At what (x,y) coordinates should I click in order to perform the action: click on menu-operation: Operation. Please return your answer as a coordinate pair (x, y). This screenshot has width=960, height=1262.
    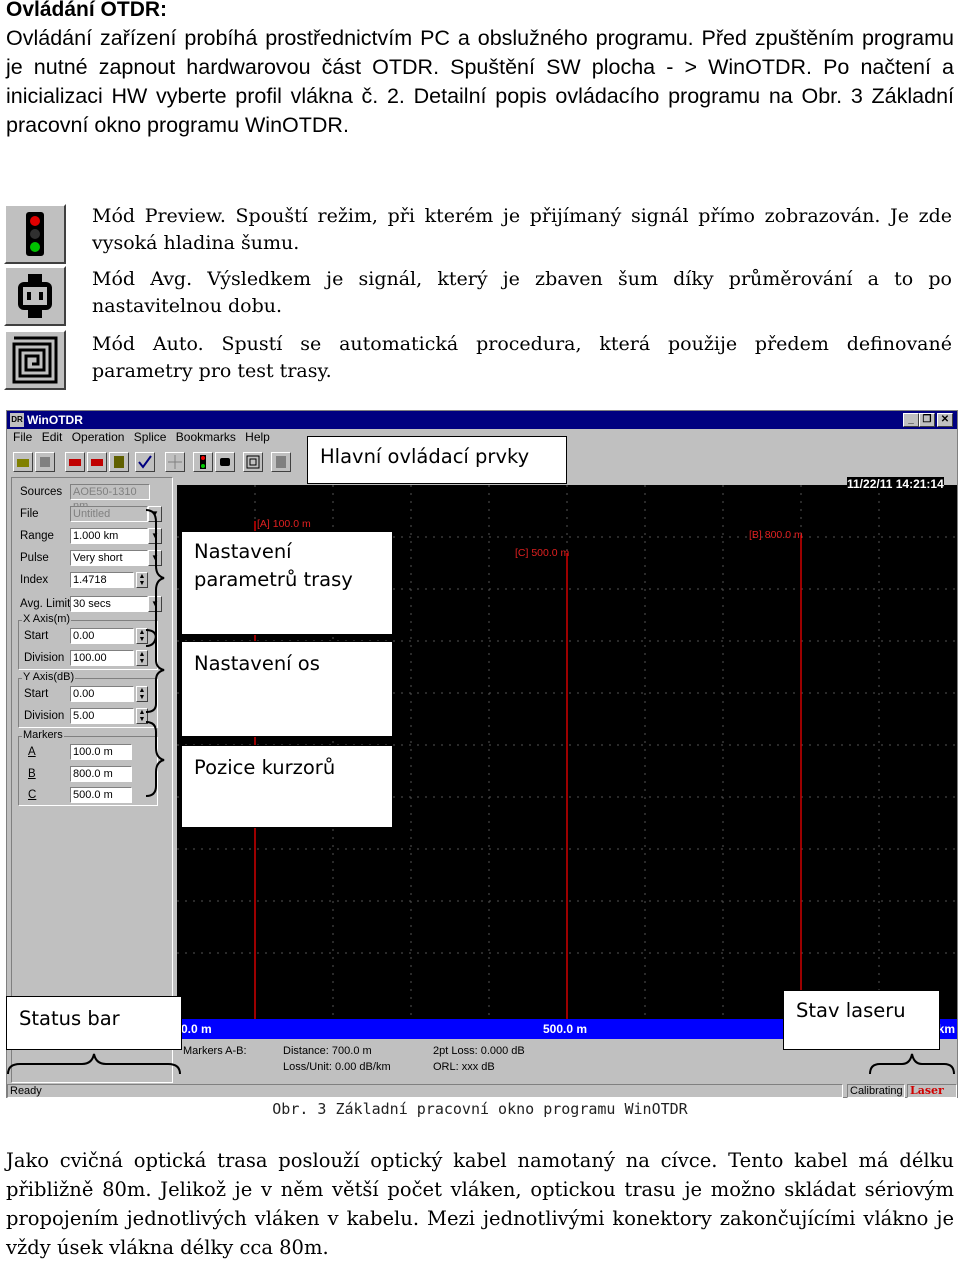
    Looking at the image, I should click on (98, 437).